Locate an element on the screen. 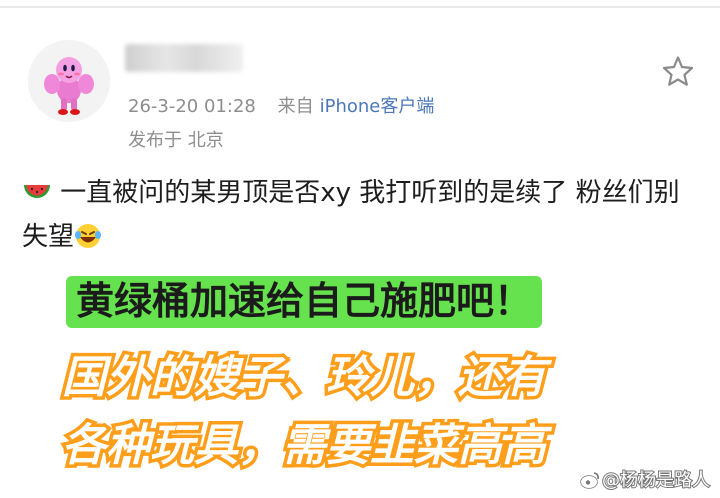 The width and height of the screenshot is (720, 498). source-link: iPhone客户端 is located at coordinates (377, 106).